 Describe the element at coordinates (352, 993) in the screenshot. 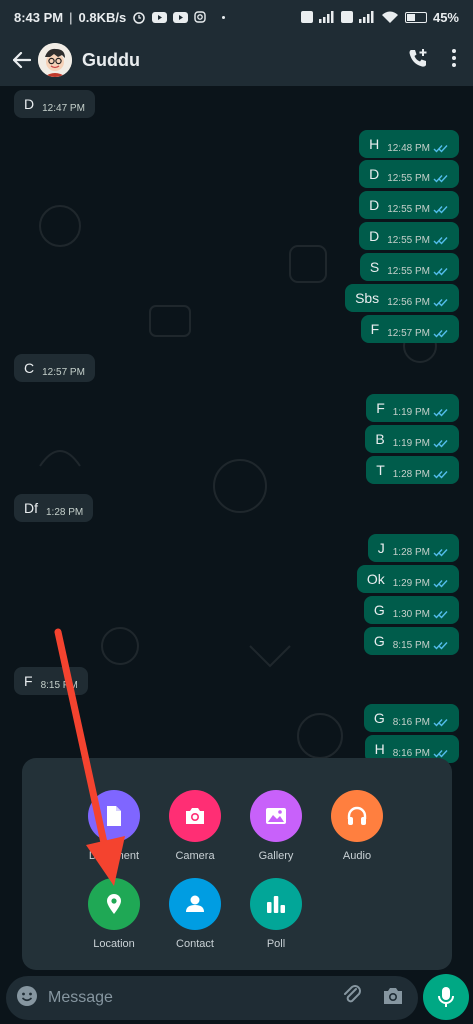

I see `paperclip-icon` at that location.